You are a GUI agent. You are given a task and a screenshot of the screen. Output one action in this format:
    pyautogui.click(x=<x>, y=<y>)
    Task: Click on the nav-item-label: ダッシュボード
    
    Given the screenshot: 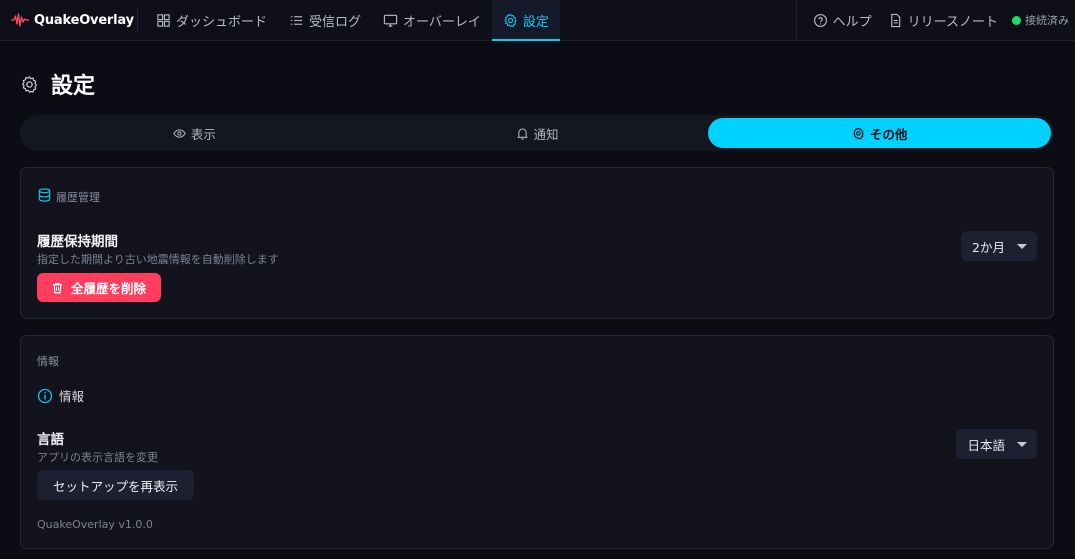 What is the action you would take?
    pyautogui.click(x=222, y=22)
    